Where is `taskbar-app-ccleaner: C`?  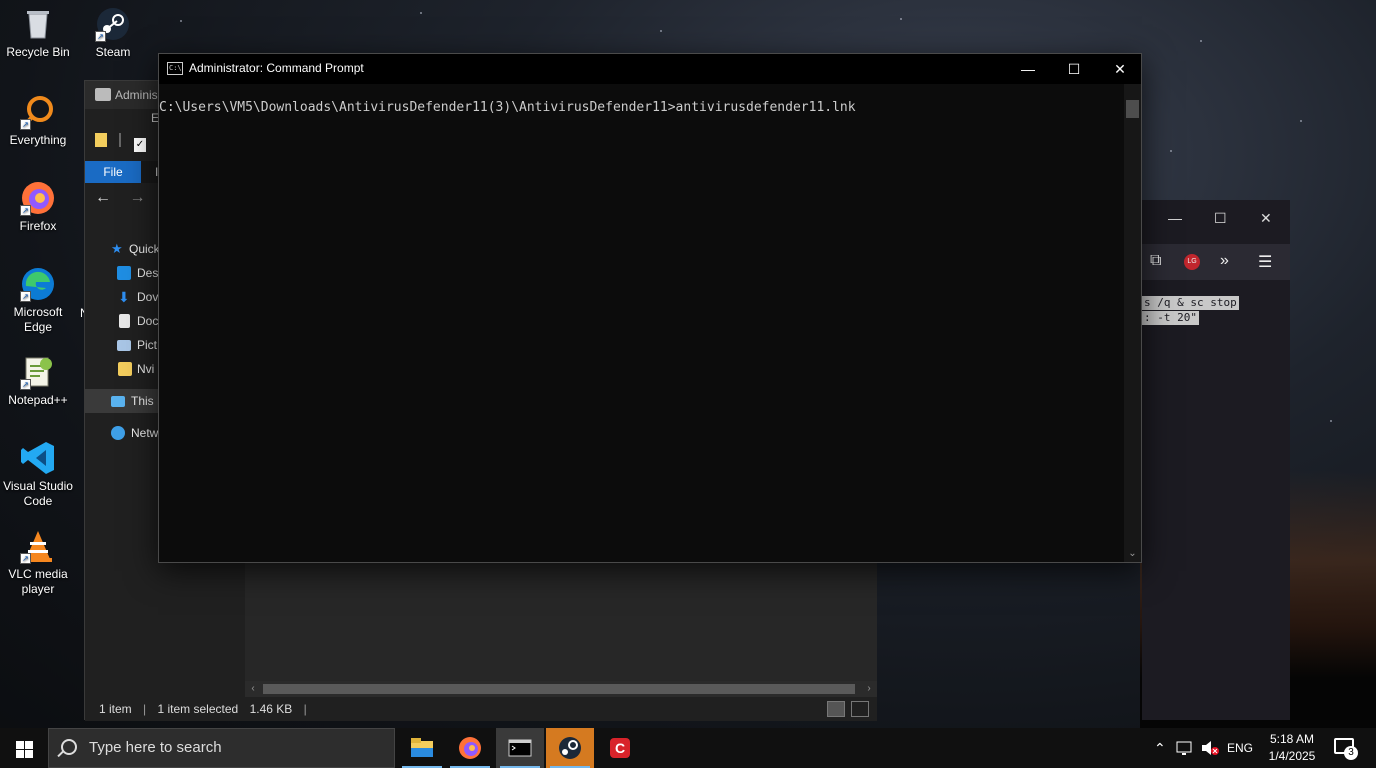 taskbar-app-ccleaner: C is located at coordinates (620, 748).